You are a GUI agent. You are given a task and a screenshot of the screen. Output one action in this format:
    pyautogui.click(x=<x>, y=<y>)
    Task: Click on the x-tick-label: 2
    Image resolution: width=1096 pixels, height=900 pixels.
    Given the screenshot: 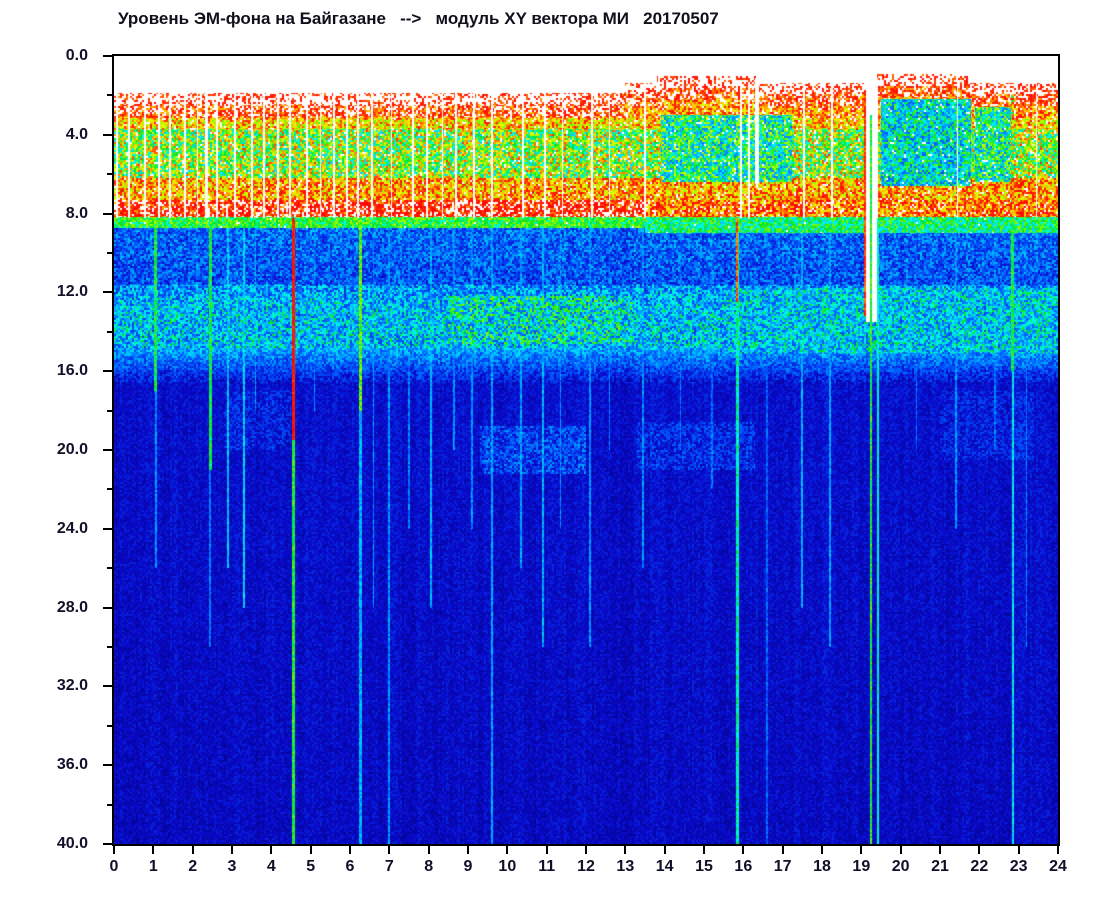 What is the action you would take?
    pyautogui.click(x=193, y=866)
    